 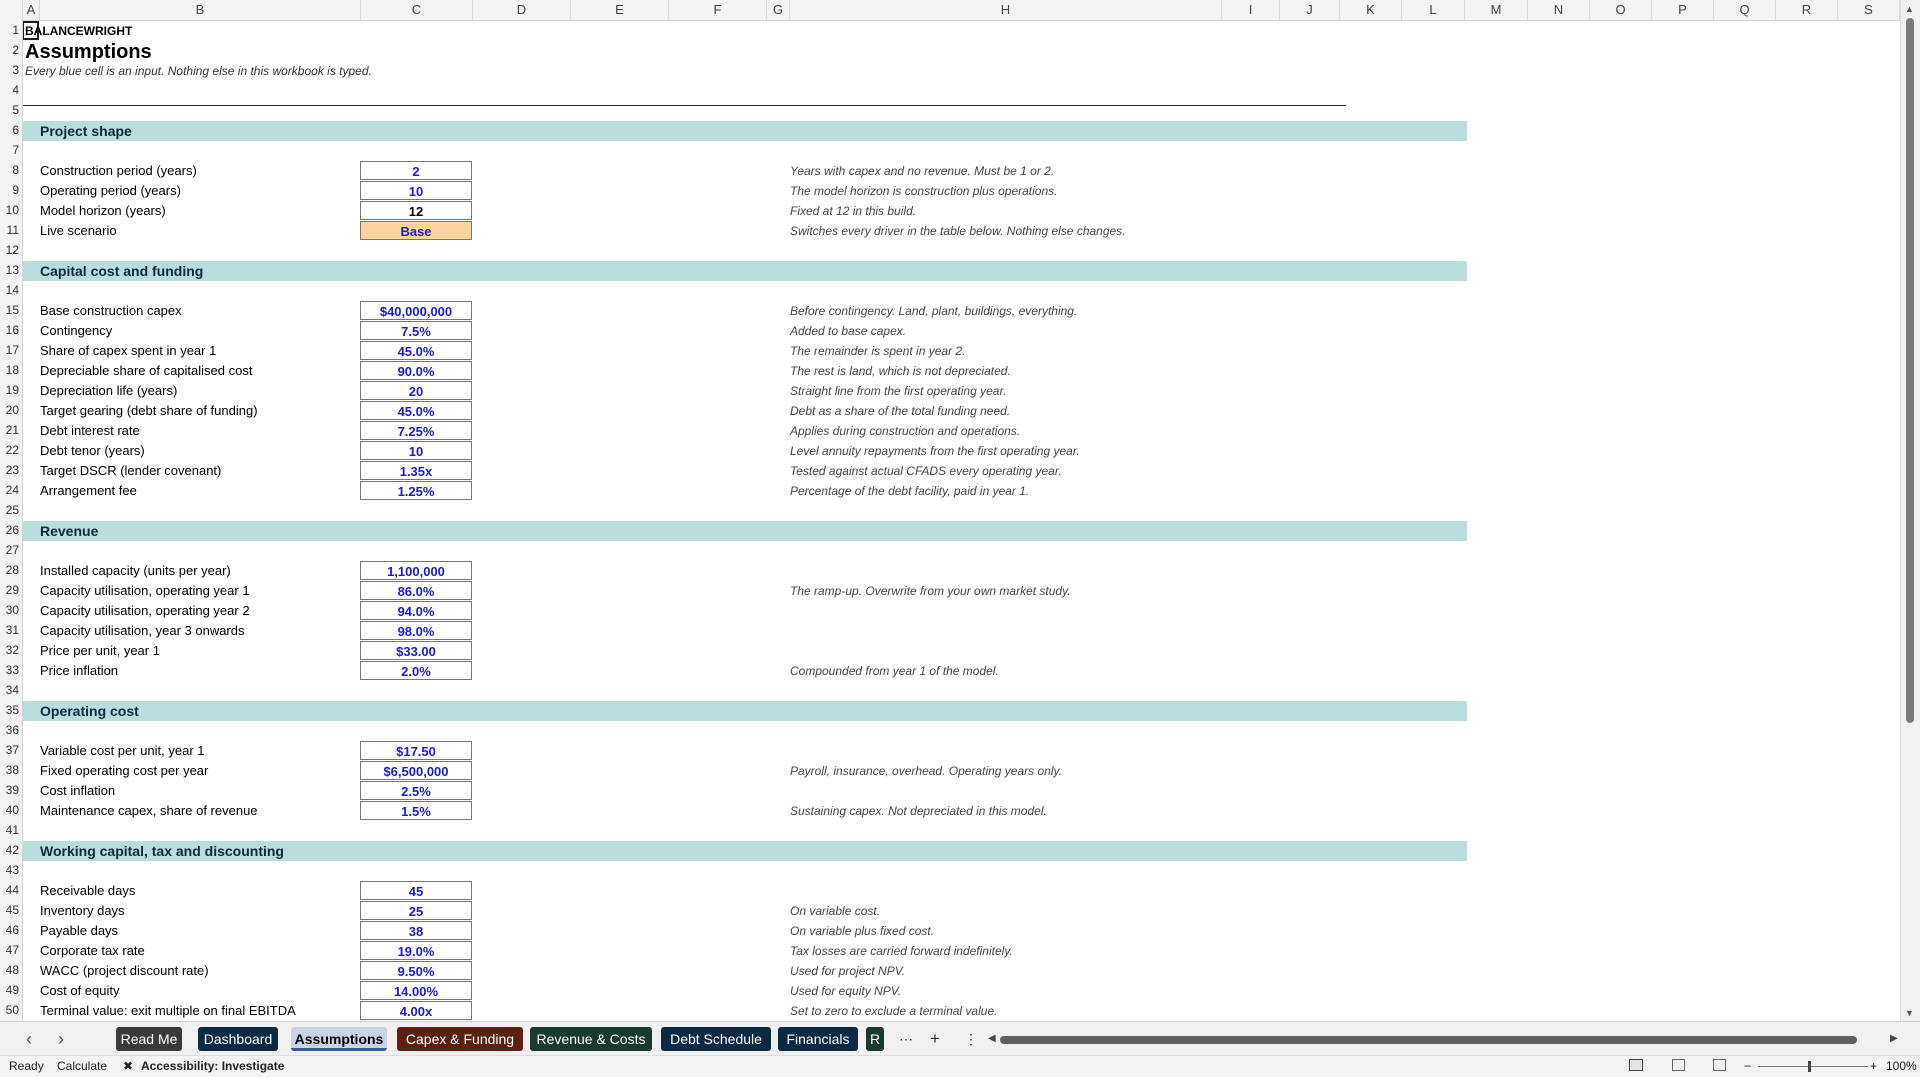 What do you see at coordinates (1678, 1065) in the screenshot?
I see `page-layout-icon` at bounding box center [1678, 1065].